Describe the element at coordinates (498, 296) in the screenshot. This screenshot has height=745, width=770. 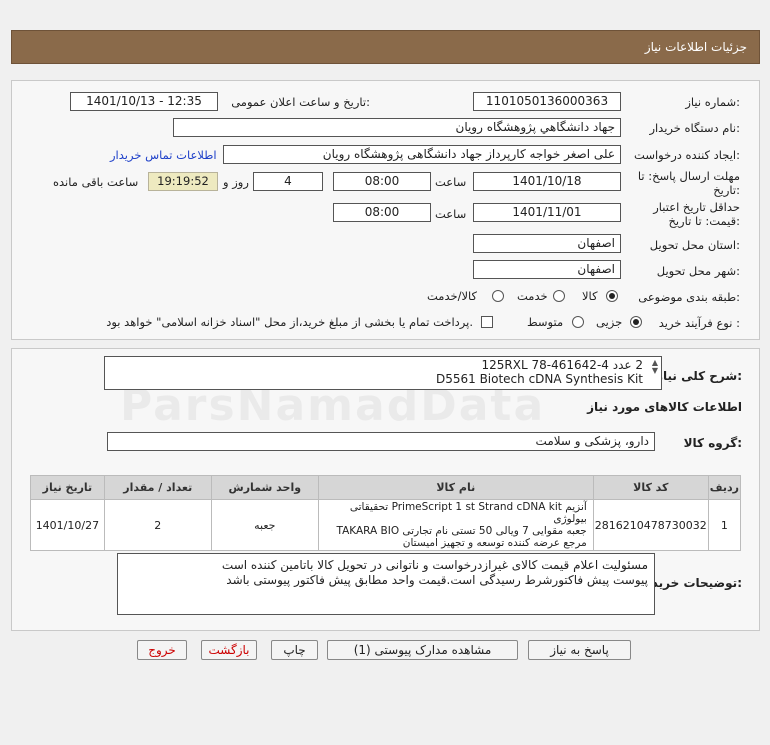
I see `category-both-radio` at that location.